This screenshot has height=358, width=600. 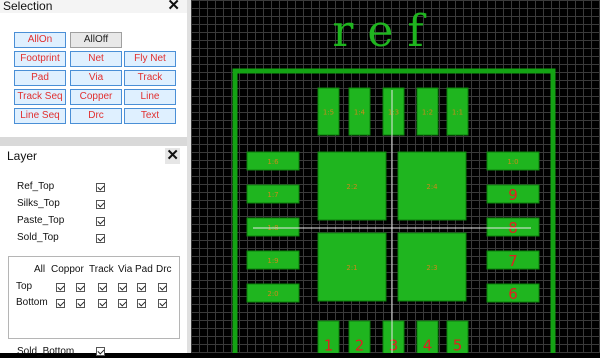 What do you see at coordinates (40, 97) in the screenshot?
I see `selection-button-track-seq: Track Seq` at bounding box center [40, 97].